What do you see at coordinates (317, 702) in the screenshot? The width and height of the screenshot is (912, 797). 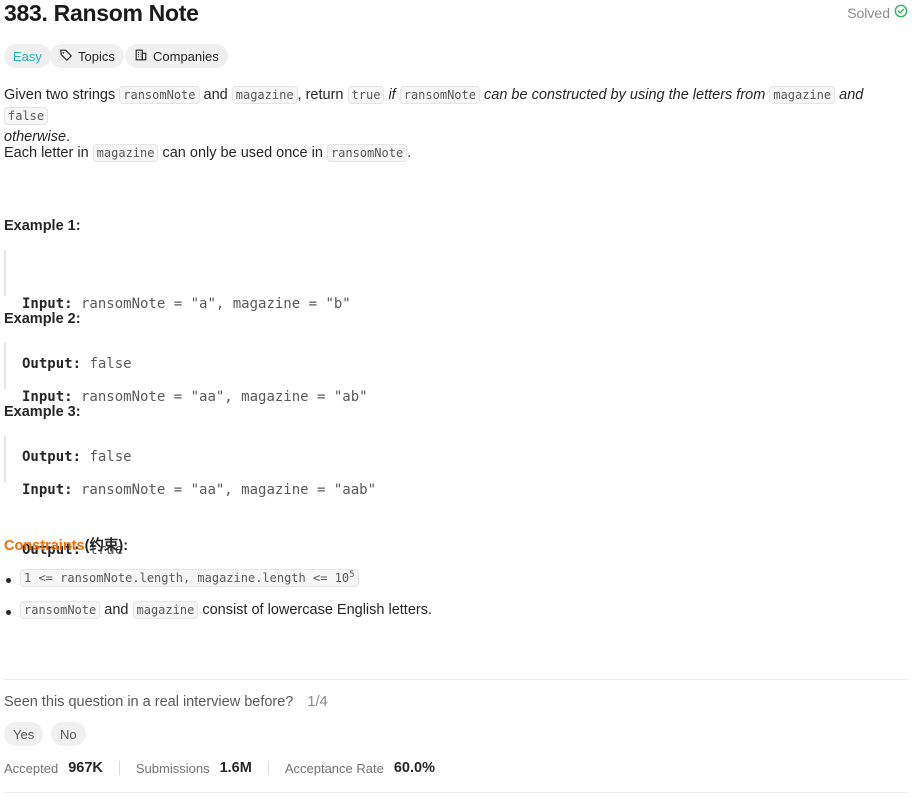 I see `interview-count: 1/4` at bounding box center [317, 702].